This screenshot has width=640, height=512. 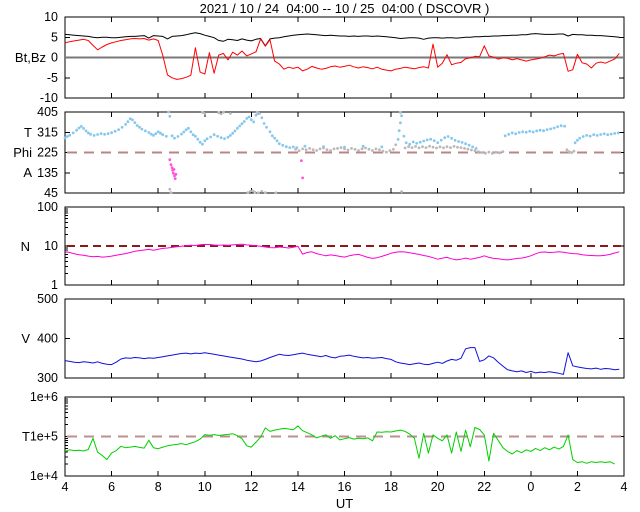 I want to click on xtick-label: 8, so click(x=158, y=487).